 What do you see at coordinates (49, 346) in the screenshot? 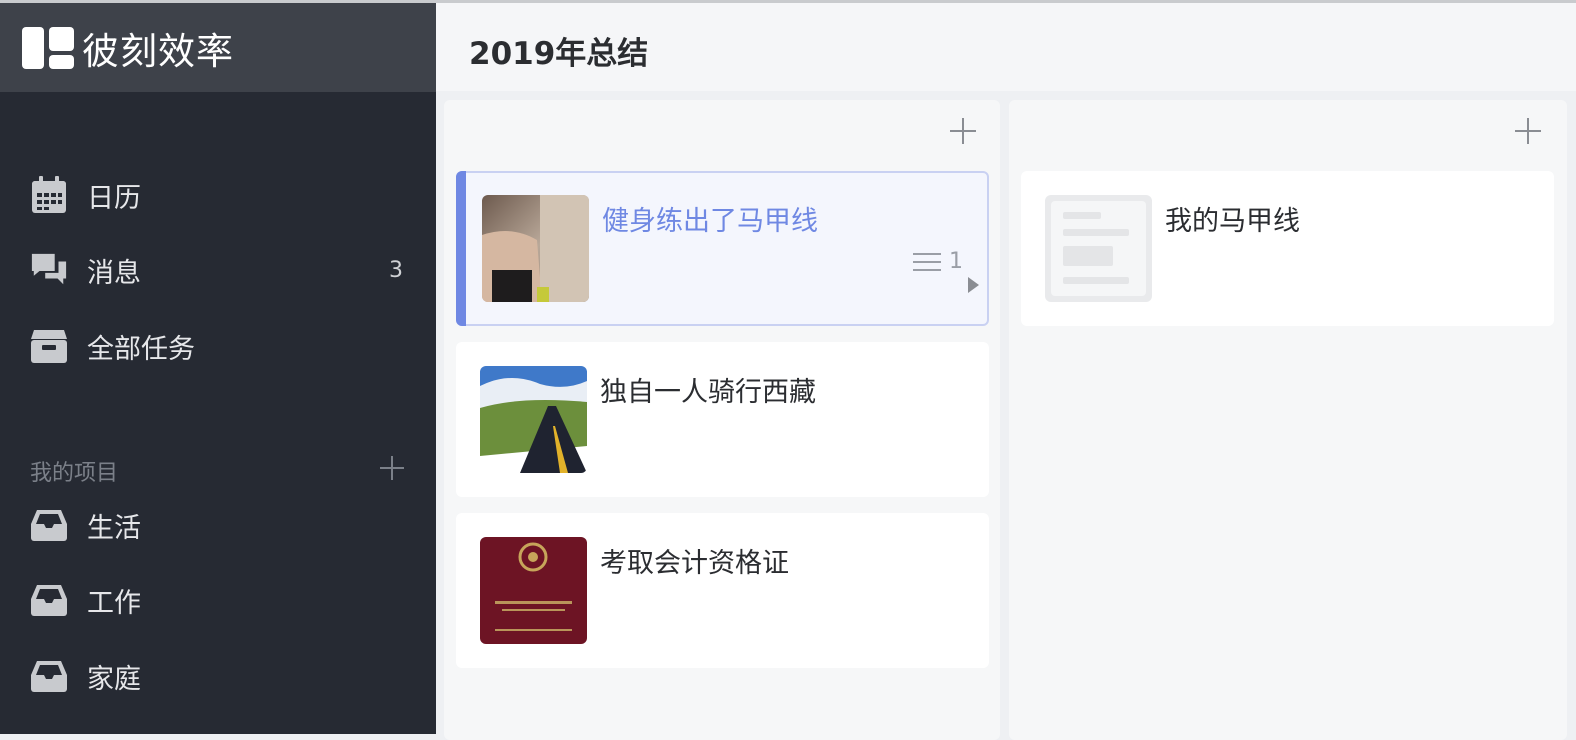
I see `archive-box-icon` at bounding box center [49, 346].